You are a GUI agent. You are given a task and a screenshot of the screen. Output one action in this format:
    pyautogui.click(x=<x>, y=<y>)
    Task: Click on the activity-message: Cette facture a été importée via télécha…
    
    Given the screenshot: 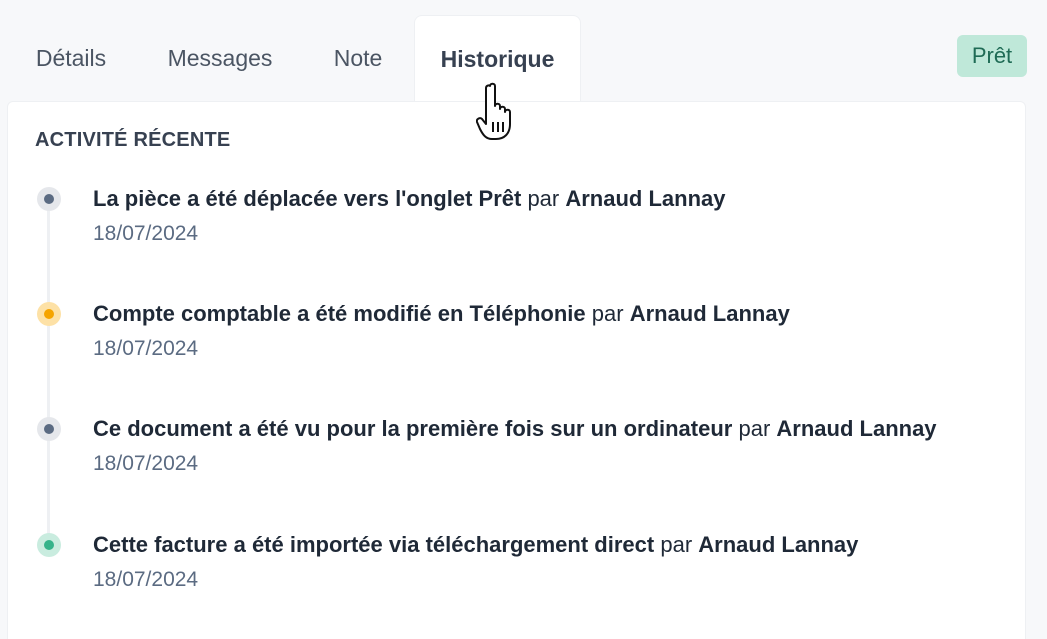 What is the action you would take?
    pyautogui.click(x=476, y=544)
    